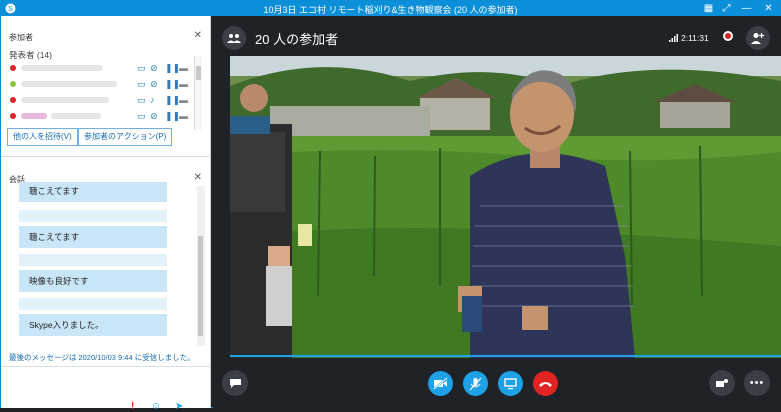  I want to click on participant-row: ▭ ♪ ❚❚ ▬, so click(103, 100).